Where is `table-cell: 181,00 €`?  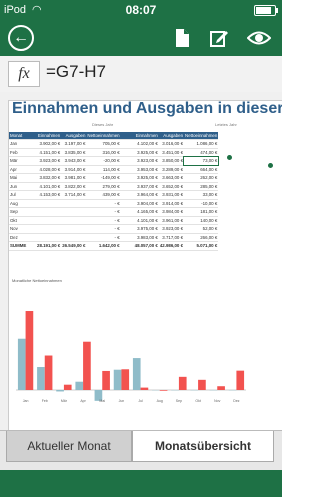
table-cell: 181,00 € is located at coordinates (201, 212).